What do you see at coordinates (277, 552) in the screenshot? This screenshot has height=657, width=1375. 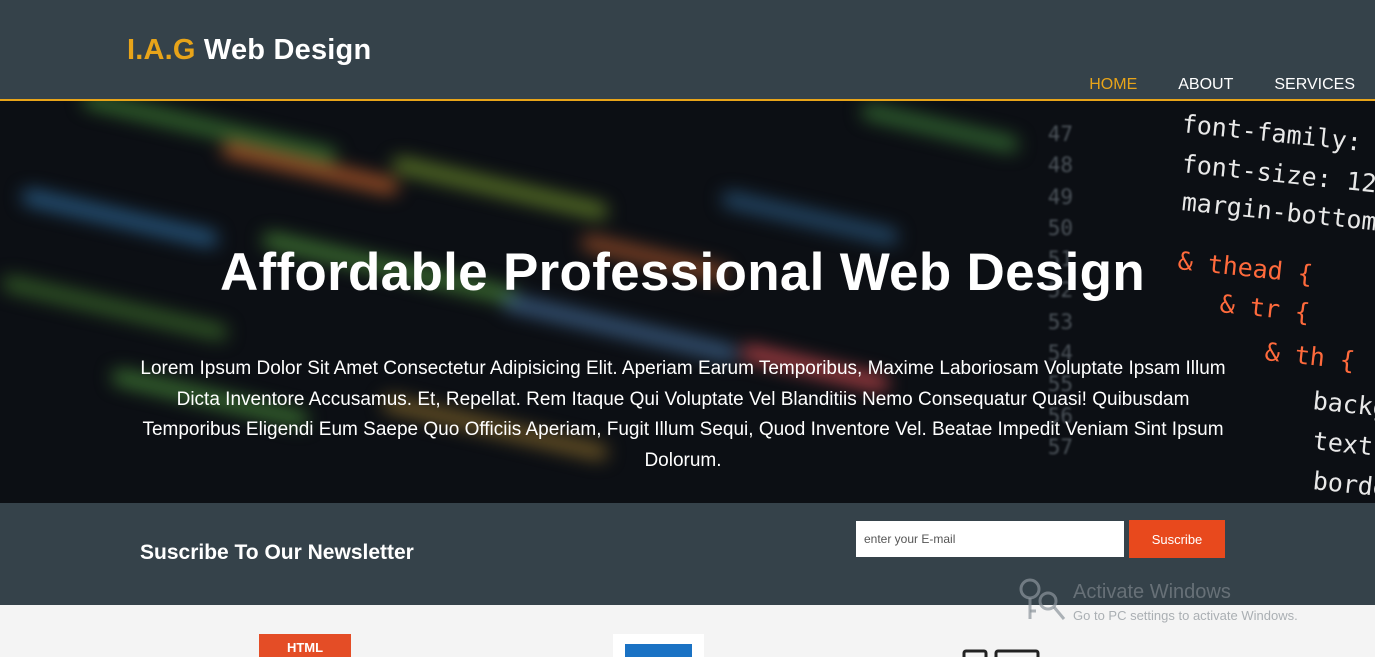 I see `newsletter-heading: Suscribe To Our Newsletter` at bounding box center [277, 552].